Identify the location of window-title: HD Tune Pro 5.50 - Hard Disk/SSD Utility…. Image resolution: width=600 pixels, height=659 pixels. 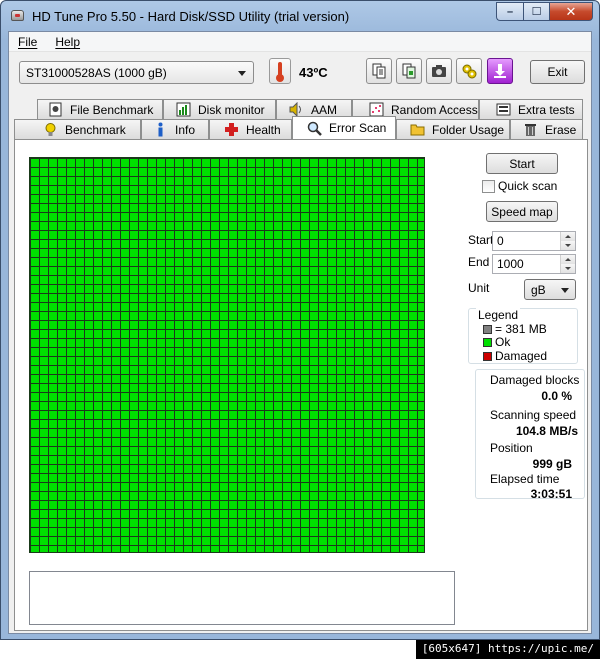
(191, 16).